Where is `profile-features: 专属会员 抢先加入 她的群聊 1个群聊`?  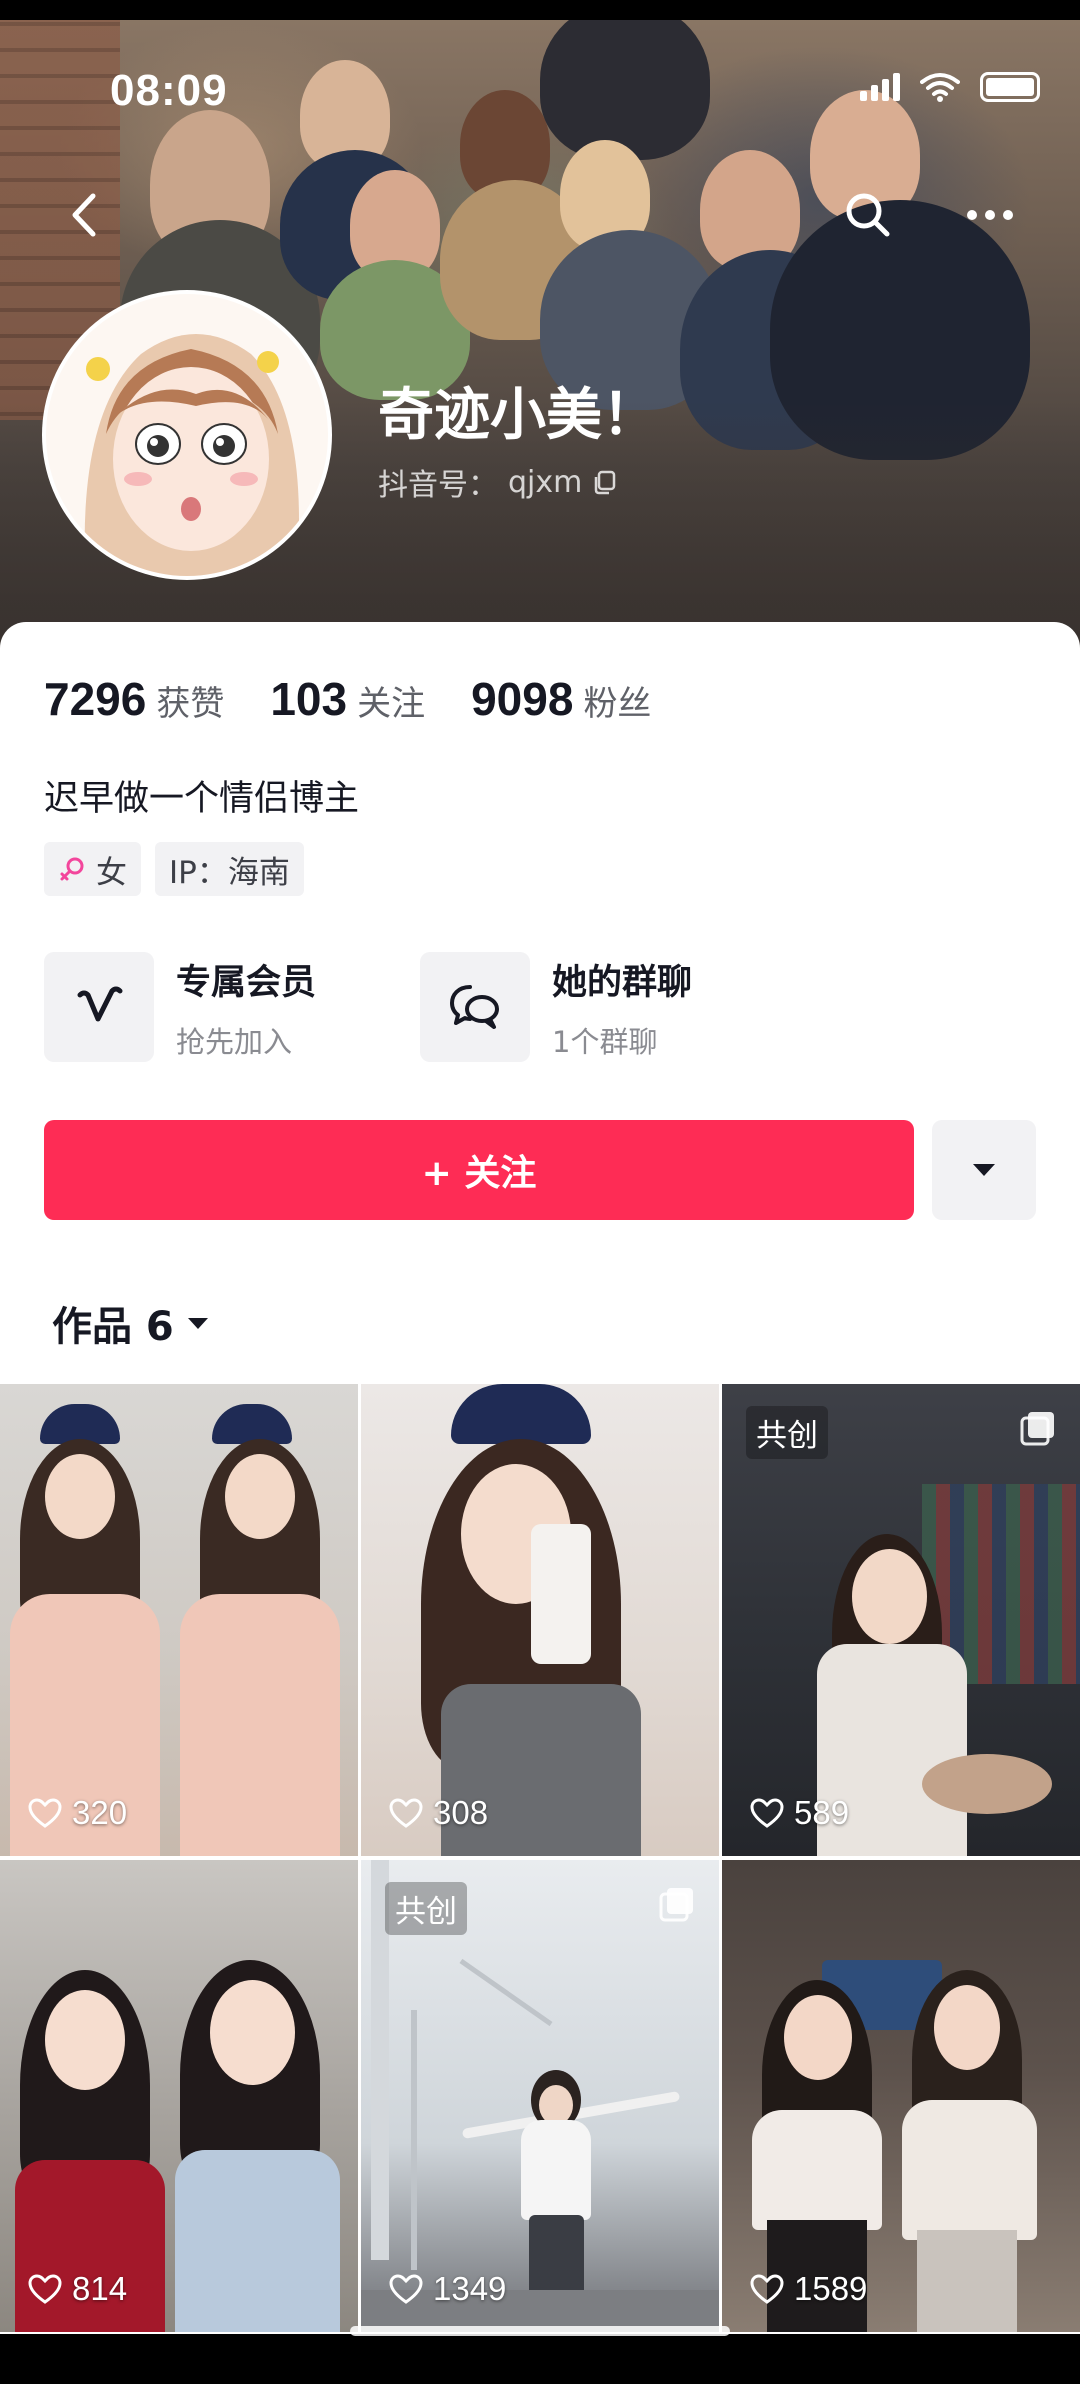
profile-features: 专属会员 抢先加入 她的群聊 1个群聊 is located at coordinates (420, 1007).